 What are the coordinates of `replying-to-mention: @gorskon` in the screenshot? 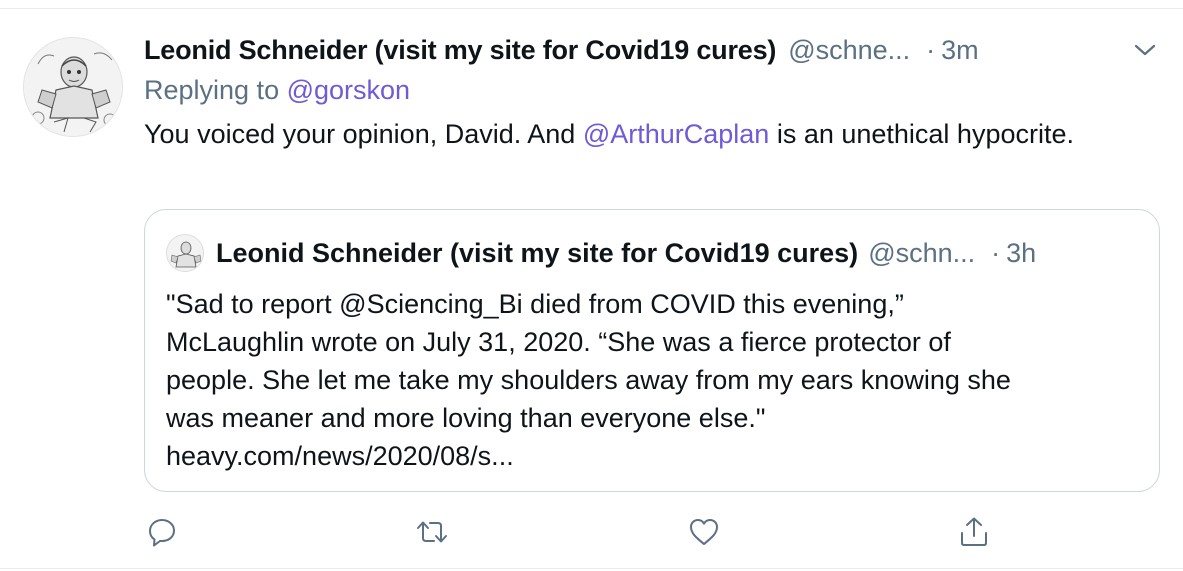 It's located at (348, 90).